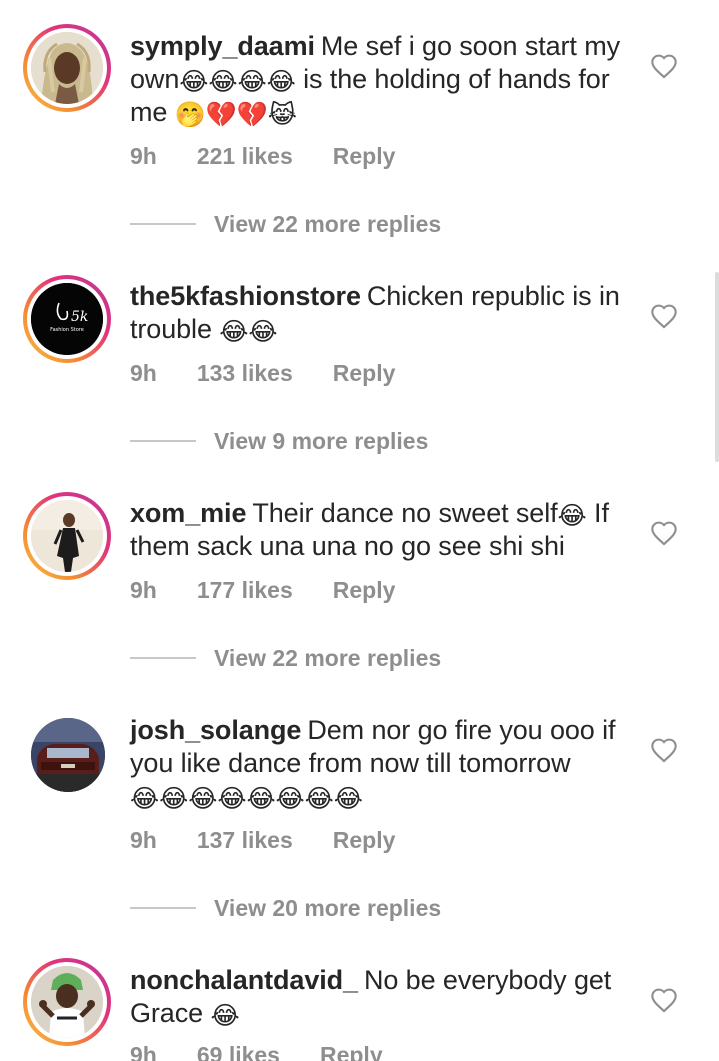 The width and height of the screenshot is (719, 1061). Describe the element at coordinates (222, 46) in the screenshot. I see `comment-username: symply_daami` at that location.